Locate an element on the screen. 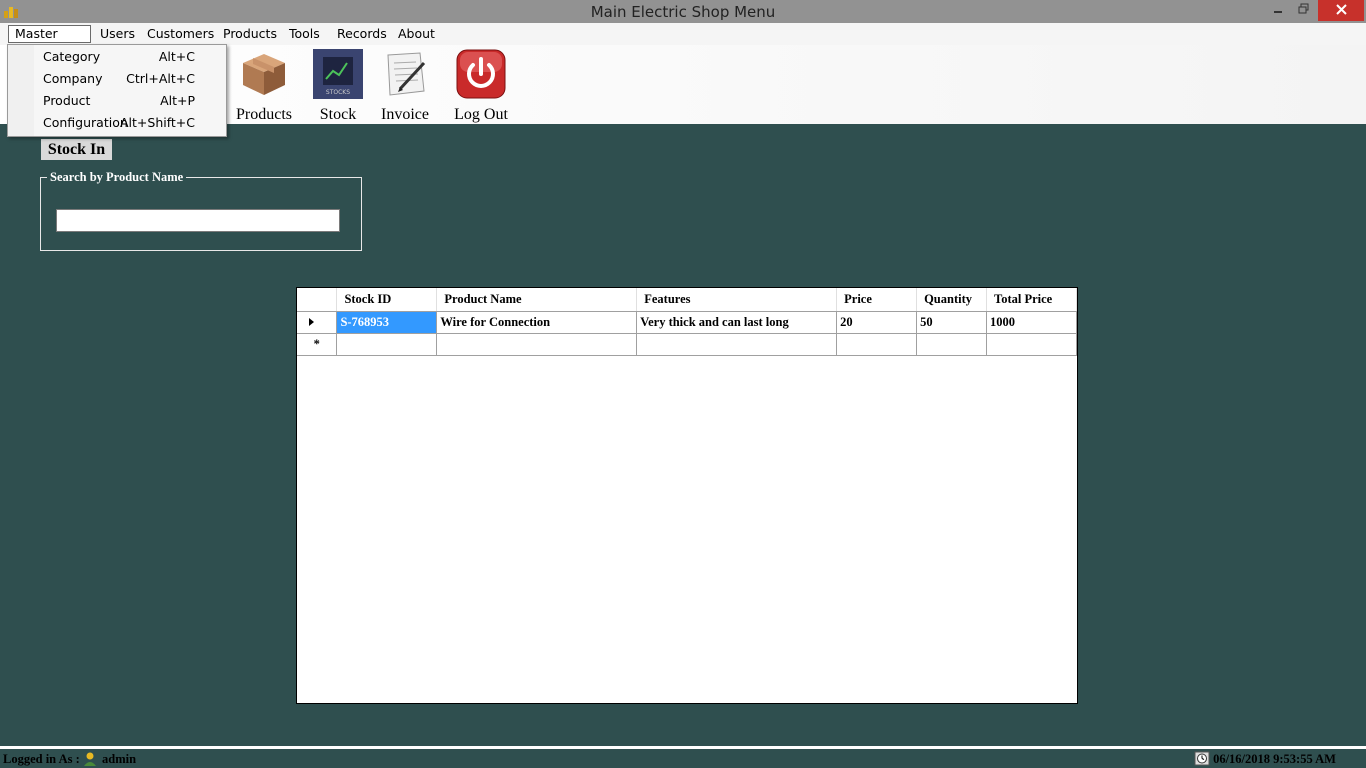 The image size is (1366, 768). stock-tool-button: STOCKS Stock is located at coordinates (338, 86).